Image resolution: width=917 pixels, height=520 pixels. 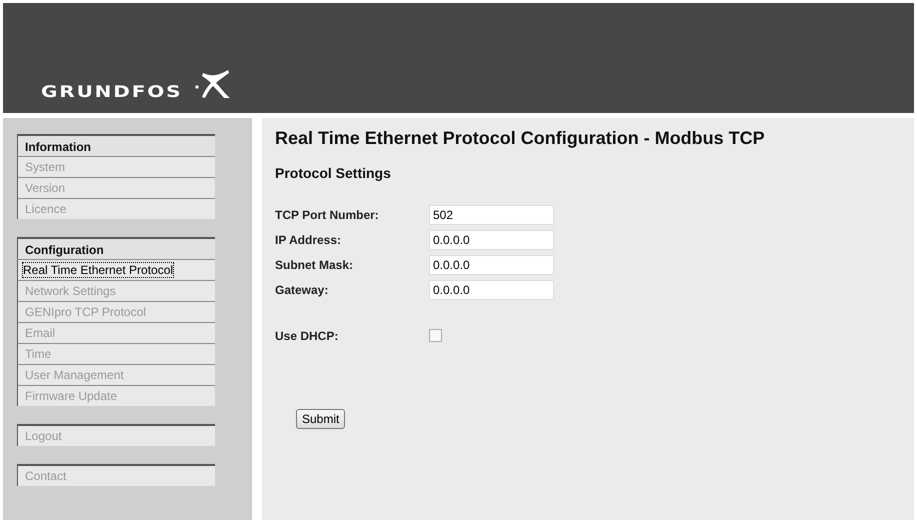 What do you see at coordinates (333, 173) in the screenshot?
I see `section-heading: Protocol Settings` at bounding box center [333, 173].